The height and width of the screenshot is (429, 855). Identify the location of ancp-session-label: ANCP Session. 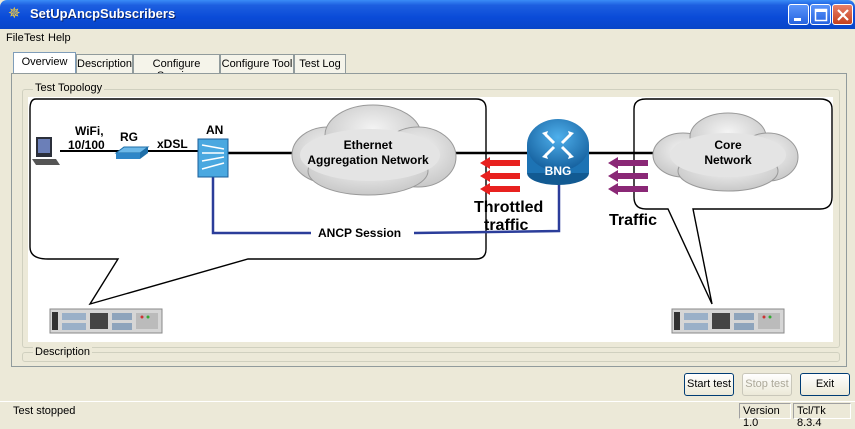
(359, 233).